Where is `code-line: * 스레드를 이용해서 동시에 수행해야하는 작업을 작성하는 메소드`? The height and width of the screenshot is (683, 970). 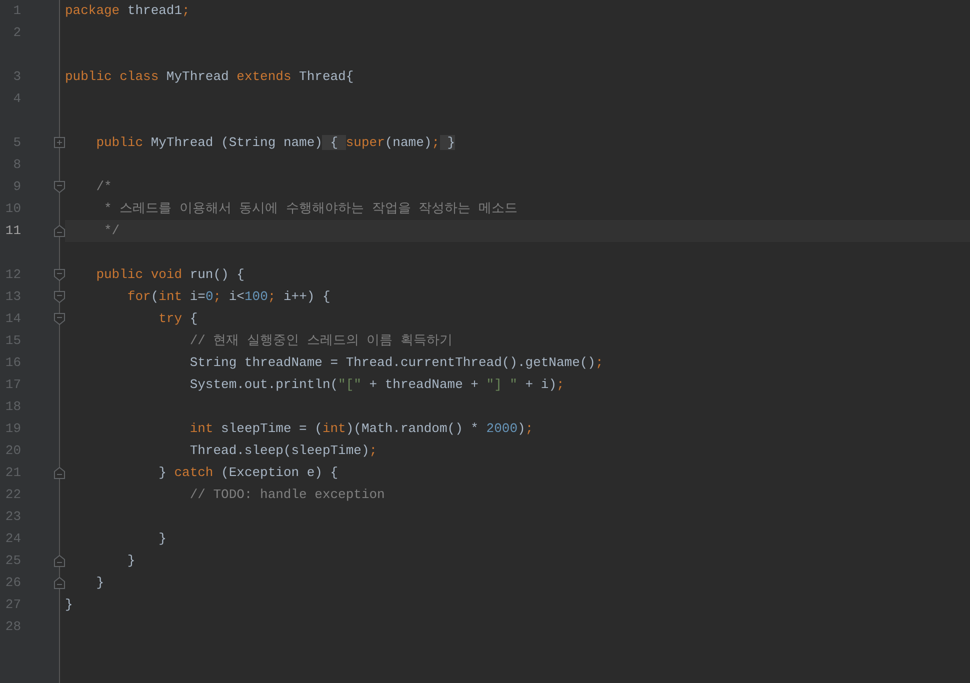
code-line: * 스레드를 이용해서 동시에 수행해야하는 작업을 작성하는 메소드 is located at coordinates (310, 209).